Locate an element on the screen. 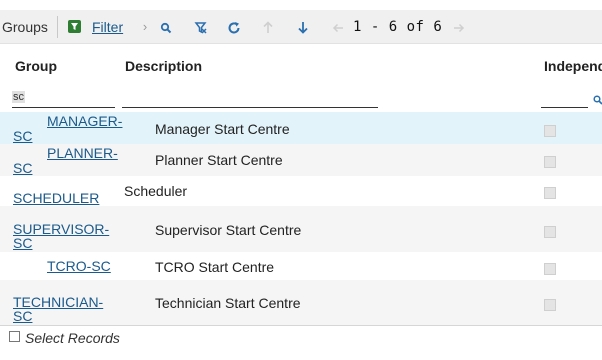 This screenshot has height=360, width=602. table-row: MANAGER- SC Manager Start Centre is located at coordinates (301, 128).